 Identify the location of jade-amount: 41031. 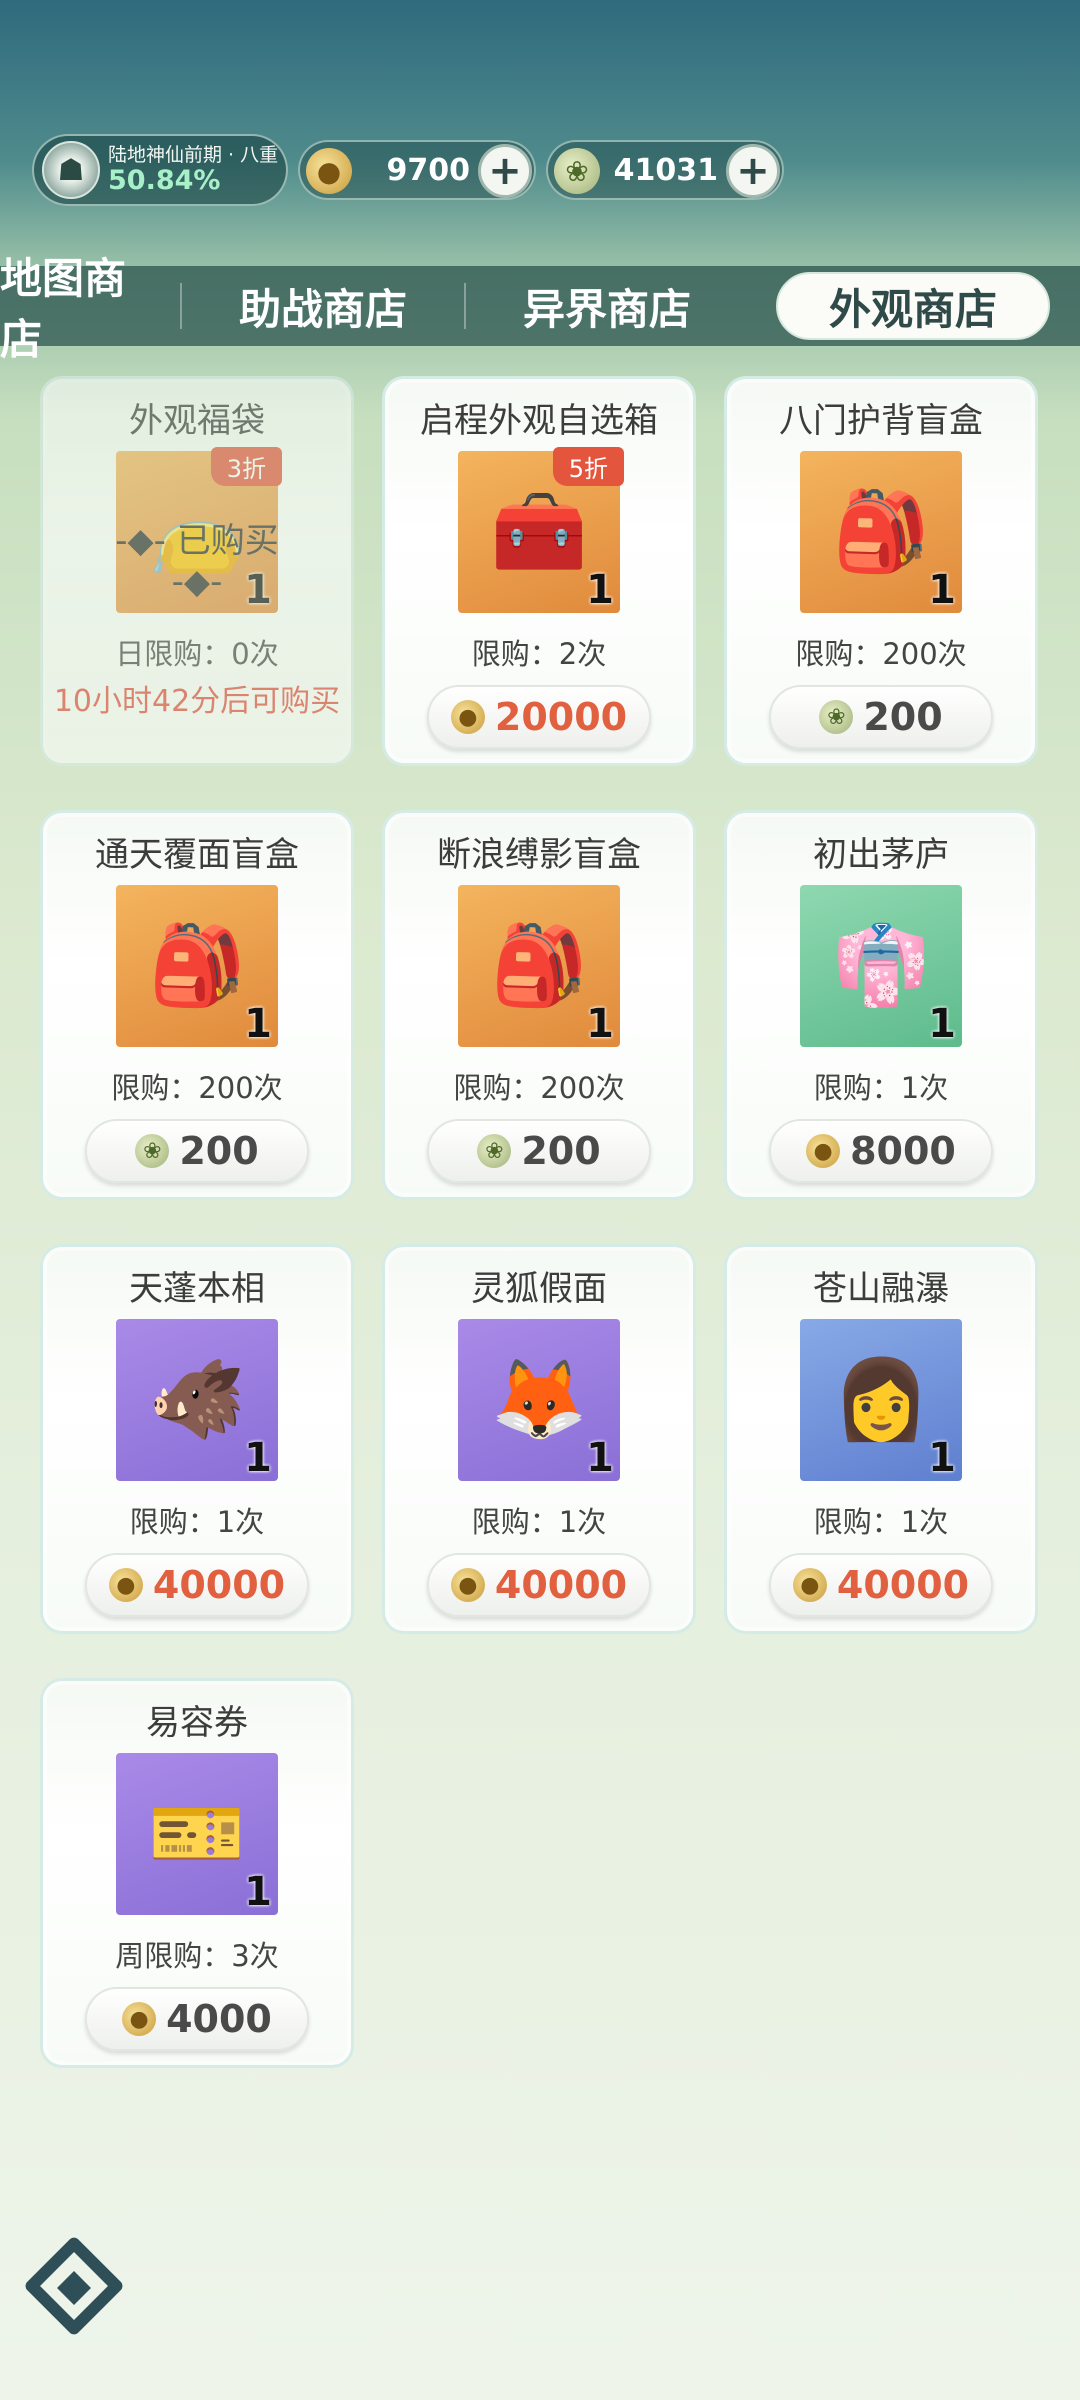
(665, 170).